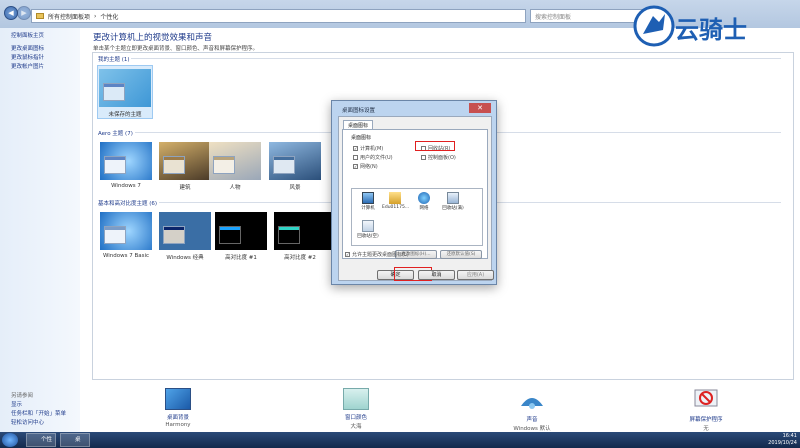 This screenshot has height=448, width=800. What do you see at coordinates (395, 198) in the screenshot?
I see `user-folder-icon` at bounding box center [395, 198].